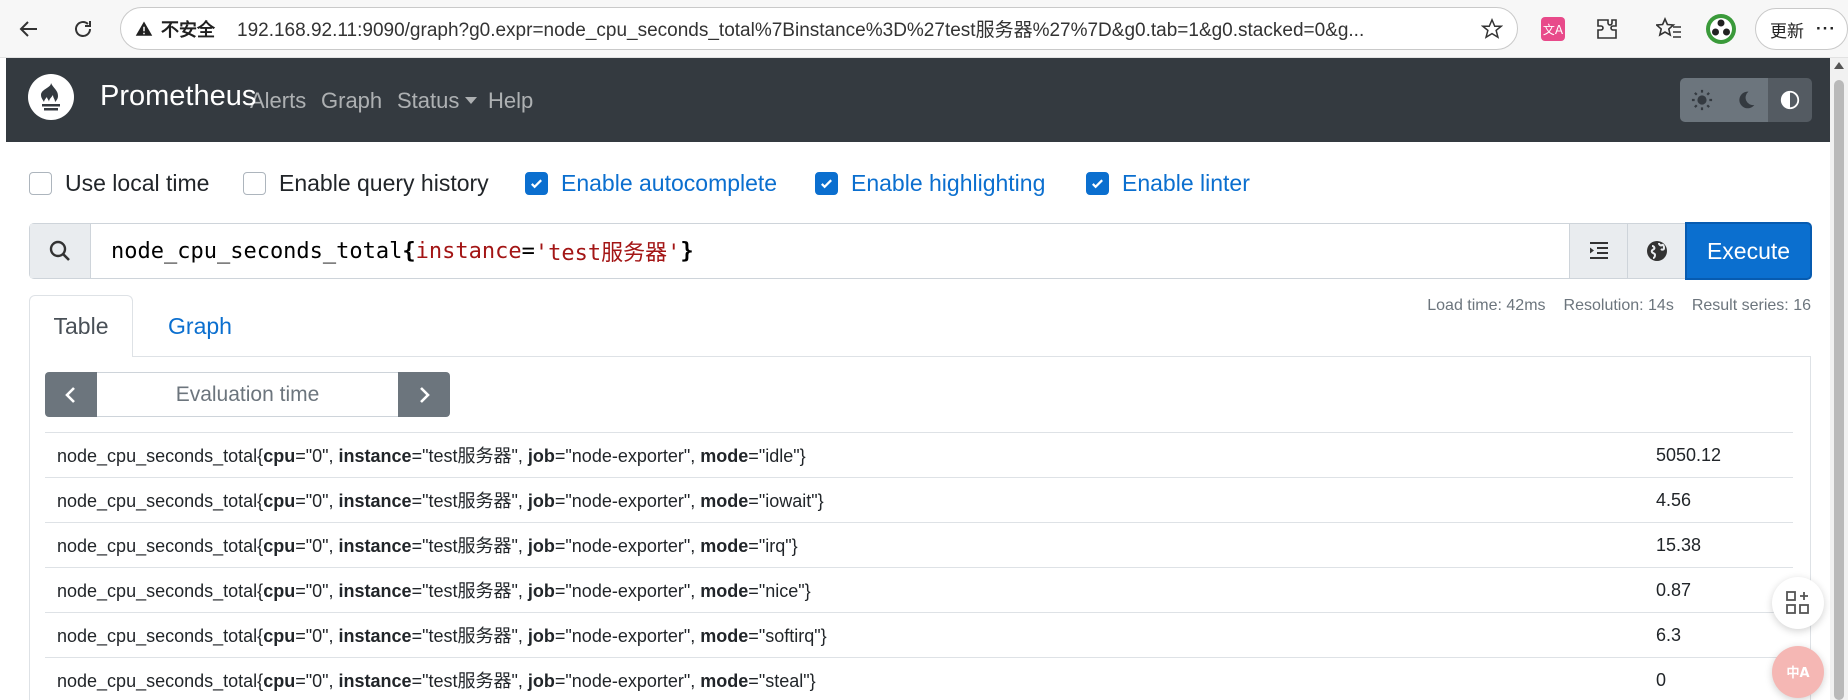 The height and width of the screenshot is (700, 1848). What do you see at coordinates (1669, 29) in the screenshot?
I see `favorites-icon` at bounding box center [1669, 29].